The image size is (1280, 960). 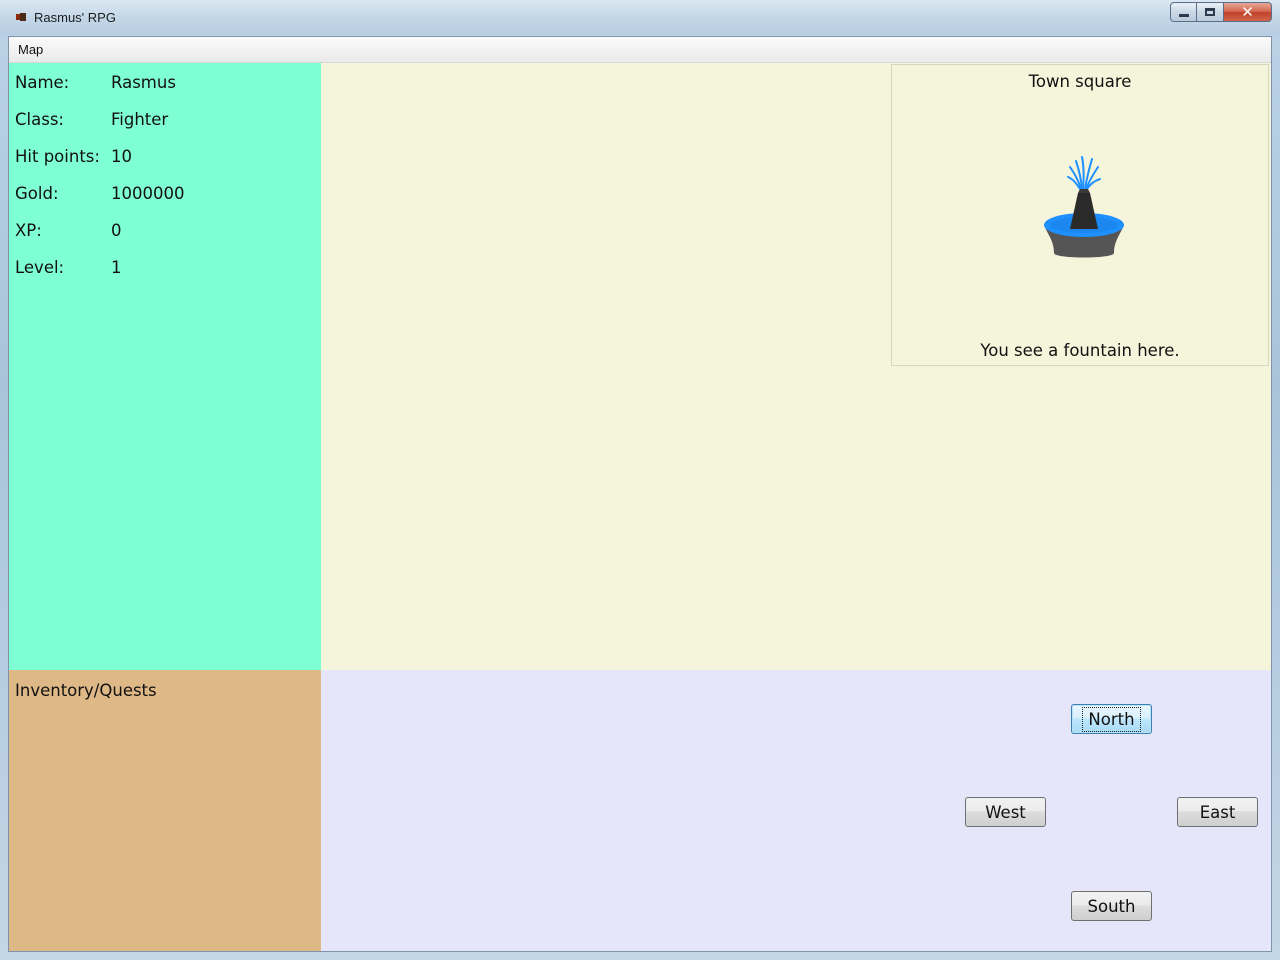 I want to click on stat-gold-label: Gold:, so click(x=37, y=193).